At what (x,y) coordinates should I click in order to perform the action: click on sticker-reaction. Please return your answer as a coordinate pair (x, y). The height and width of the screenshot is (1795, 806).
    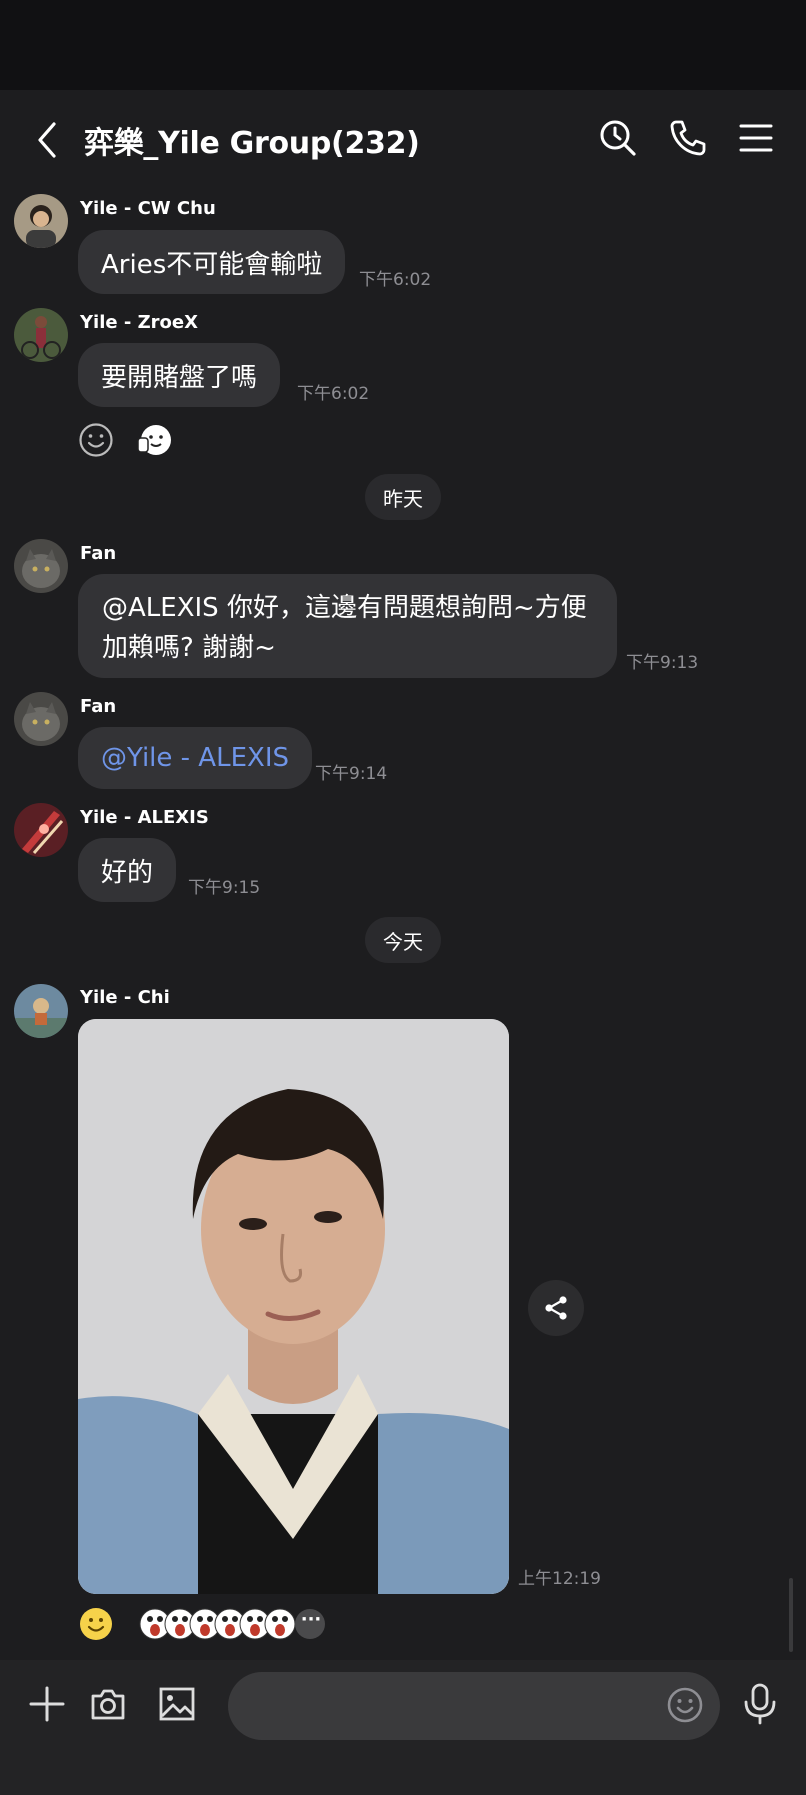
    Looking at the image, I should click on (154, 442).